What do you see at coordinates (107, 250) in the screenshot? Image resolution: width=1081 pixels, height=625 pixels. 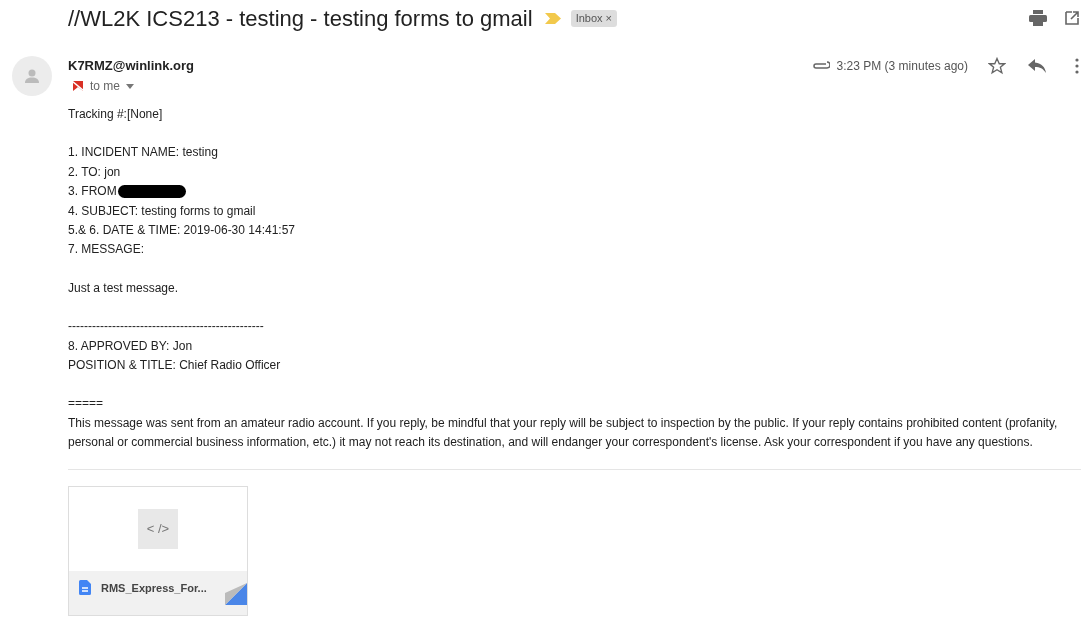 I see `message-line: 7. MESSAGE:` at bounding box center [107, 250].